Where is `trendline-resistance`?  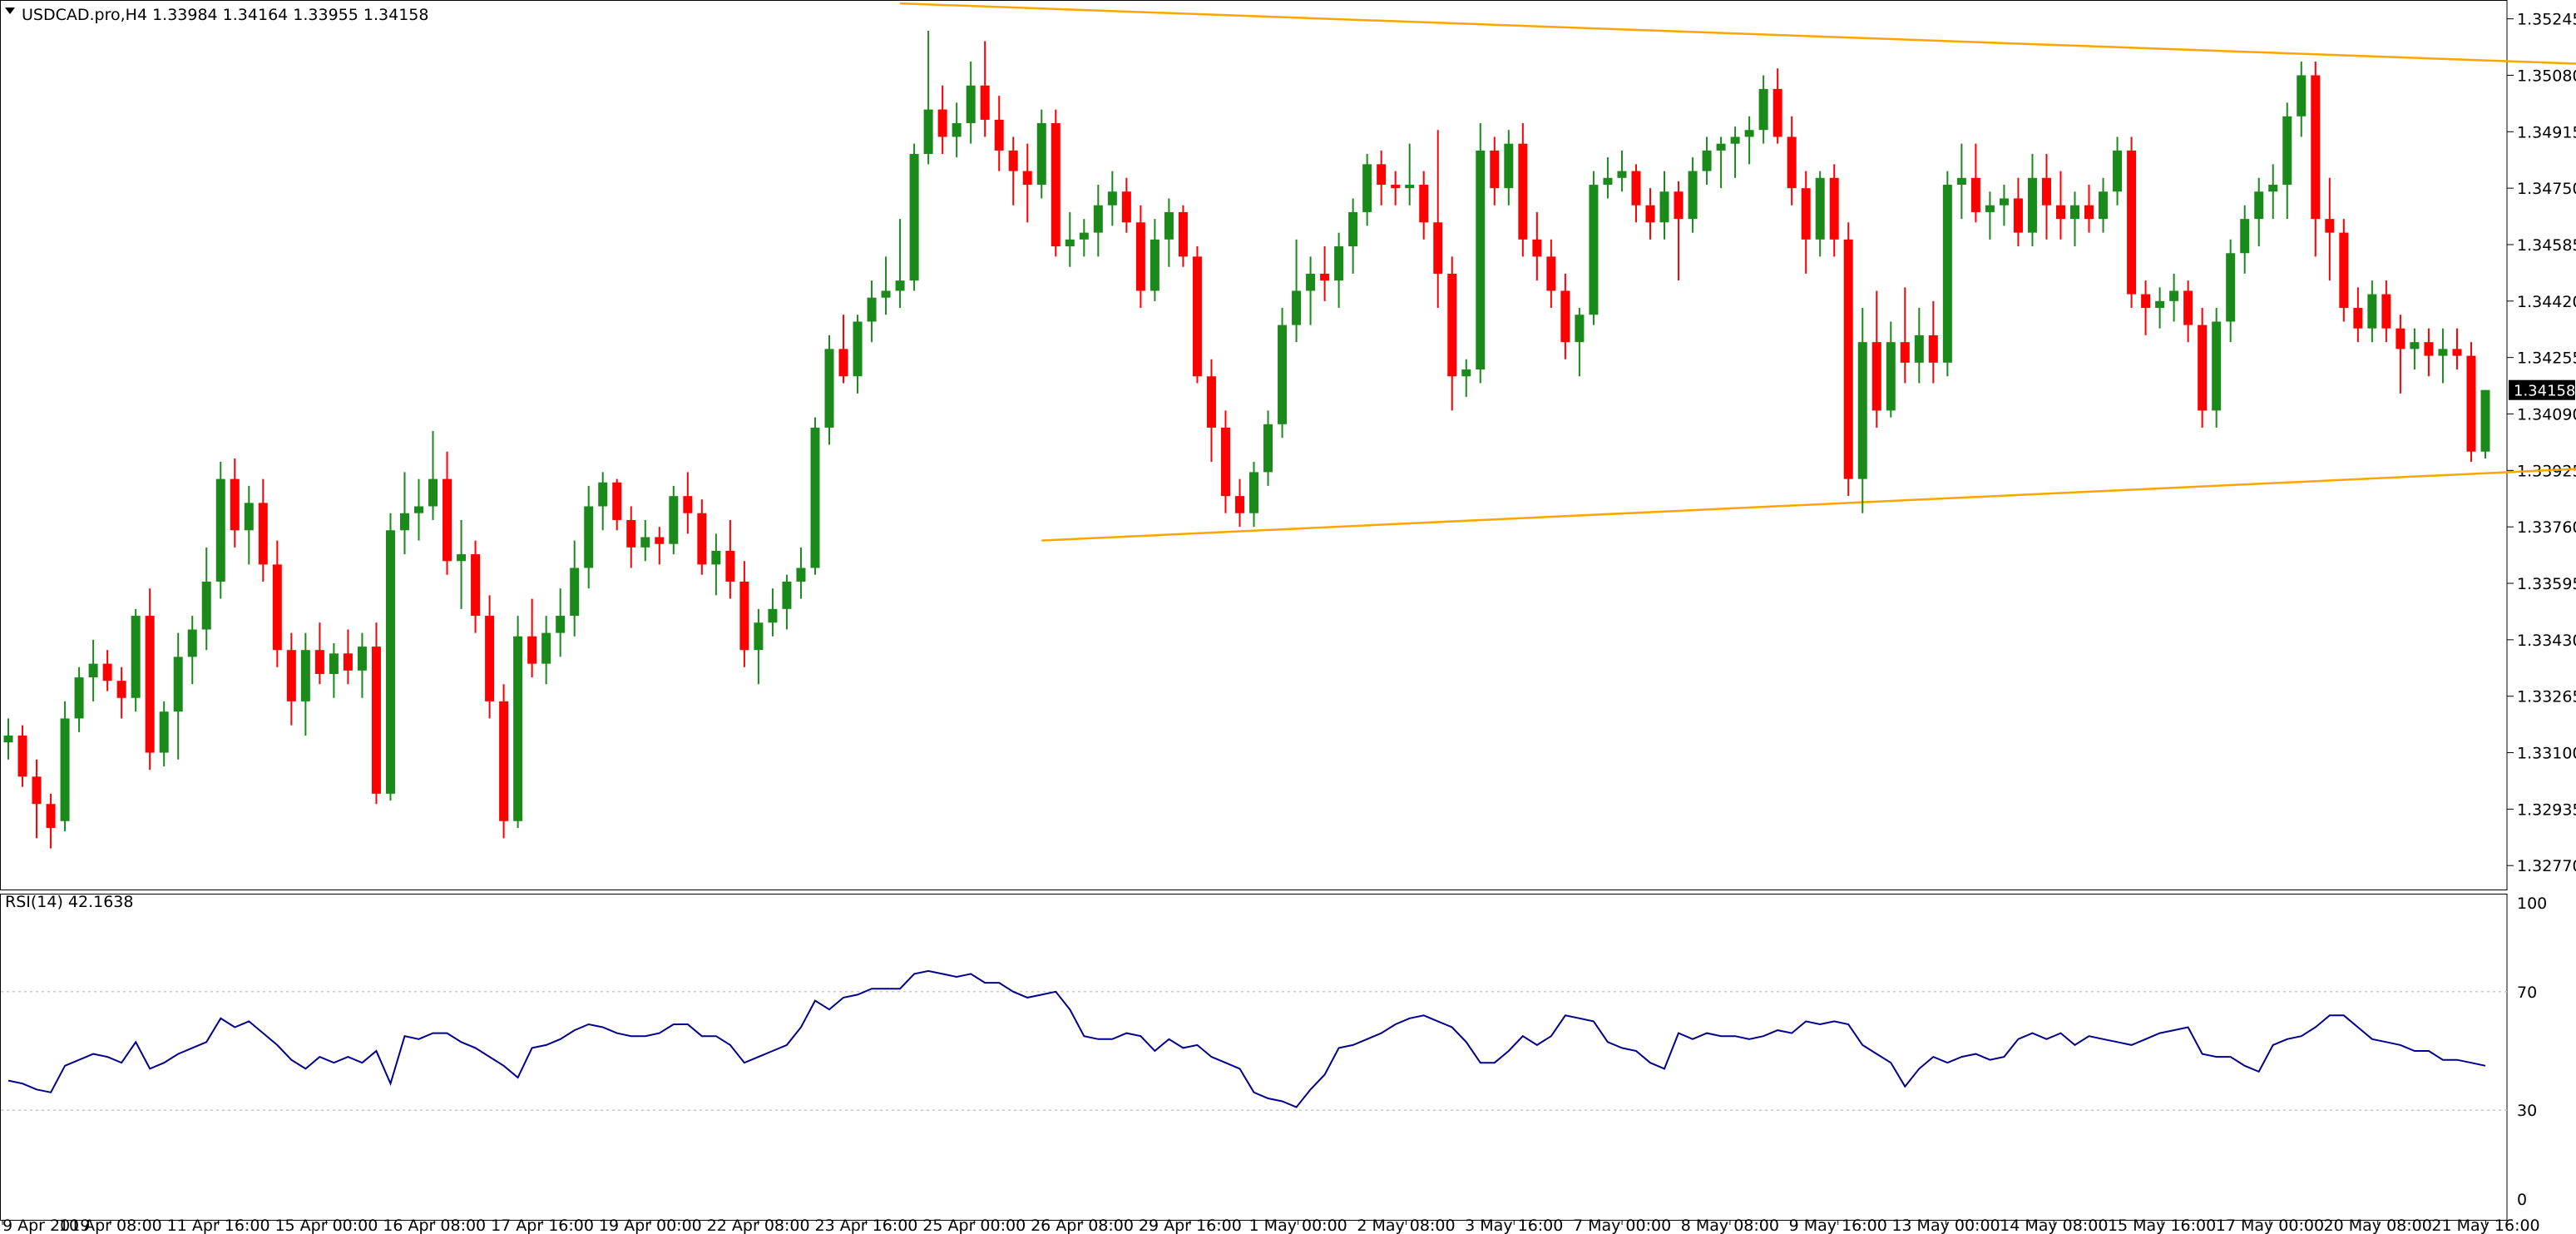 trendline-resistance is located at coordinates (1738, 33).